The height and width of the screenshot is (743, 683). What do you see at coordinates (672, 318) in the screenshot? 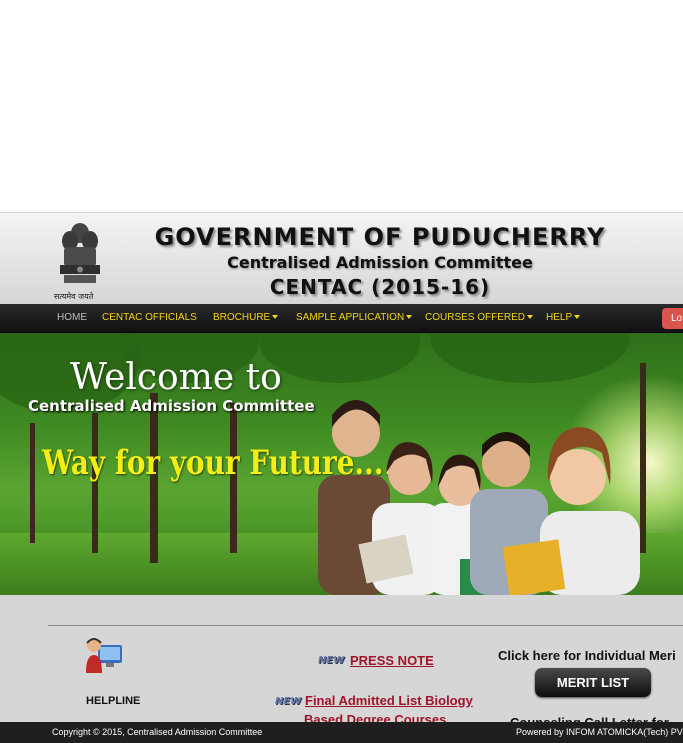
I see `login-button: Lo` at bounding box center [672, 318].